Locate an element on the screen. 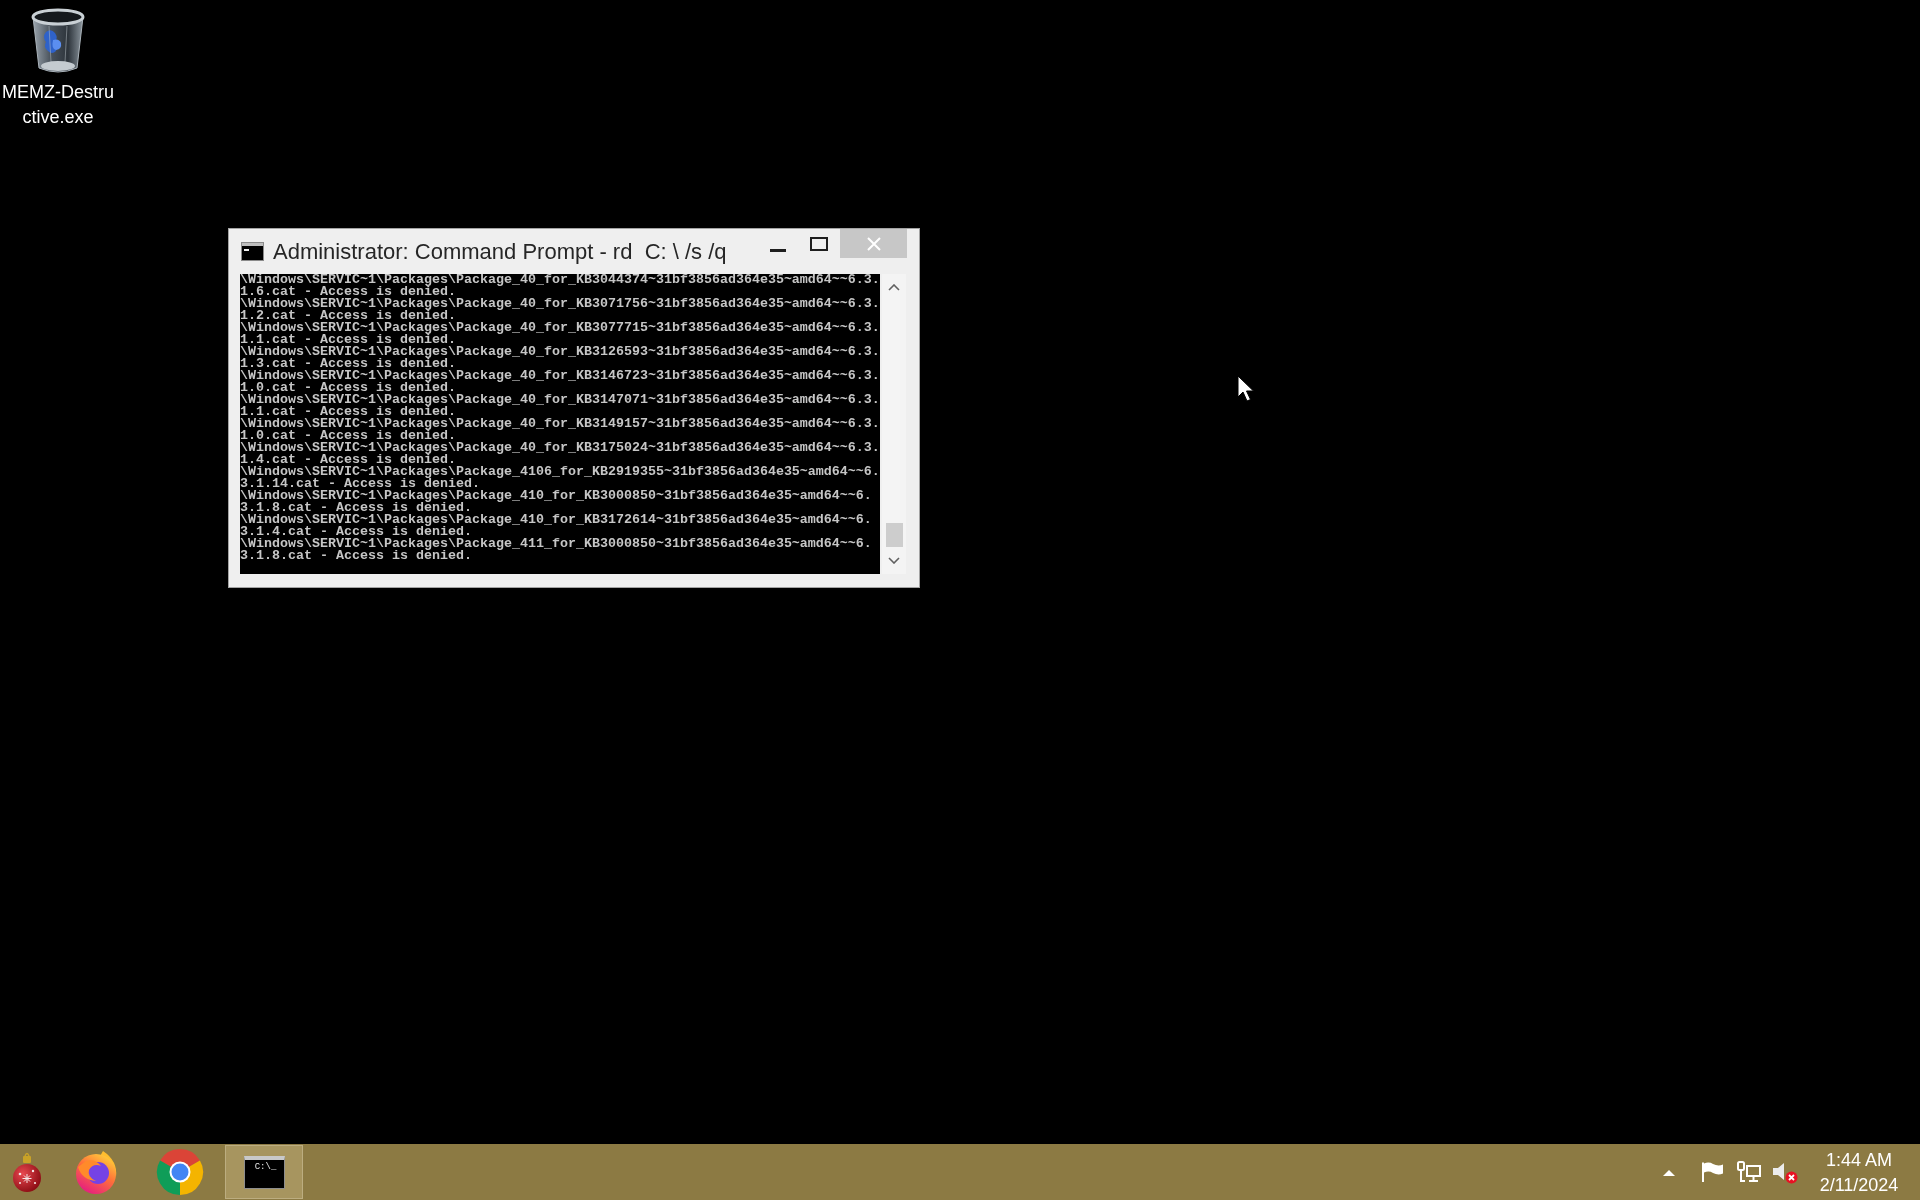 This screenshot has width=1920, height=1200. console-icon: C:\_ is located at coordinates (264, 1172).